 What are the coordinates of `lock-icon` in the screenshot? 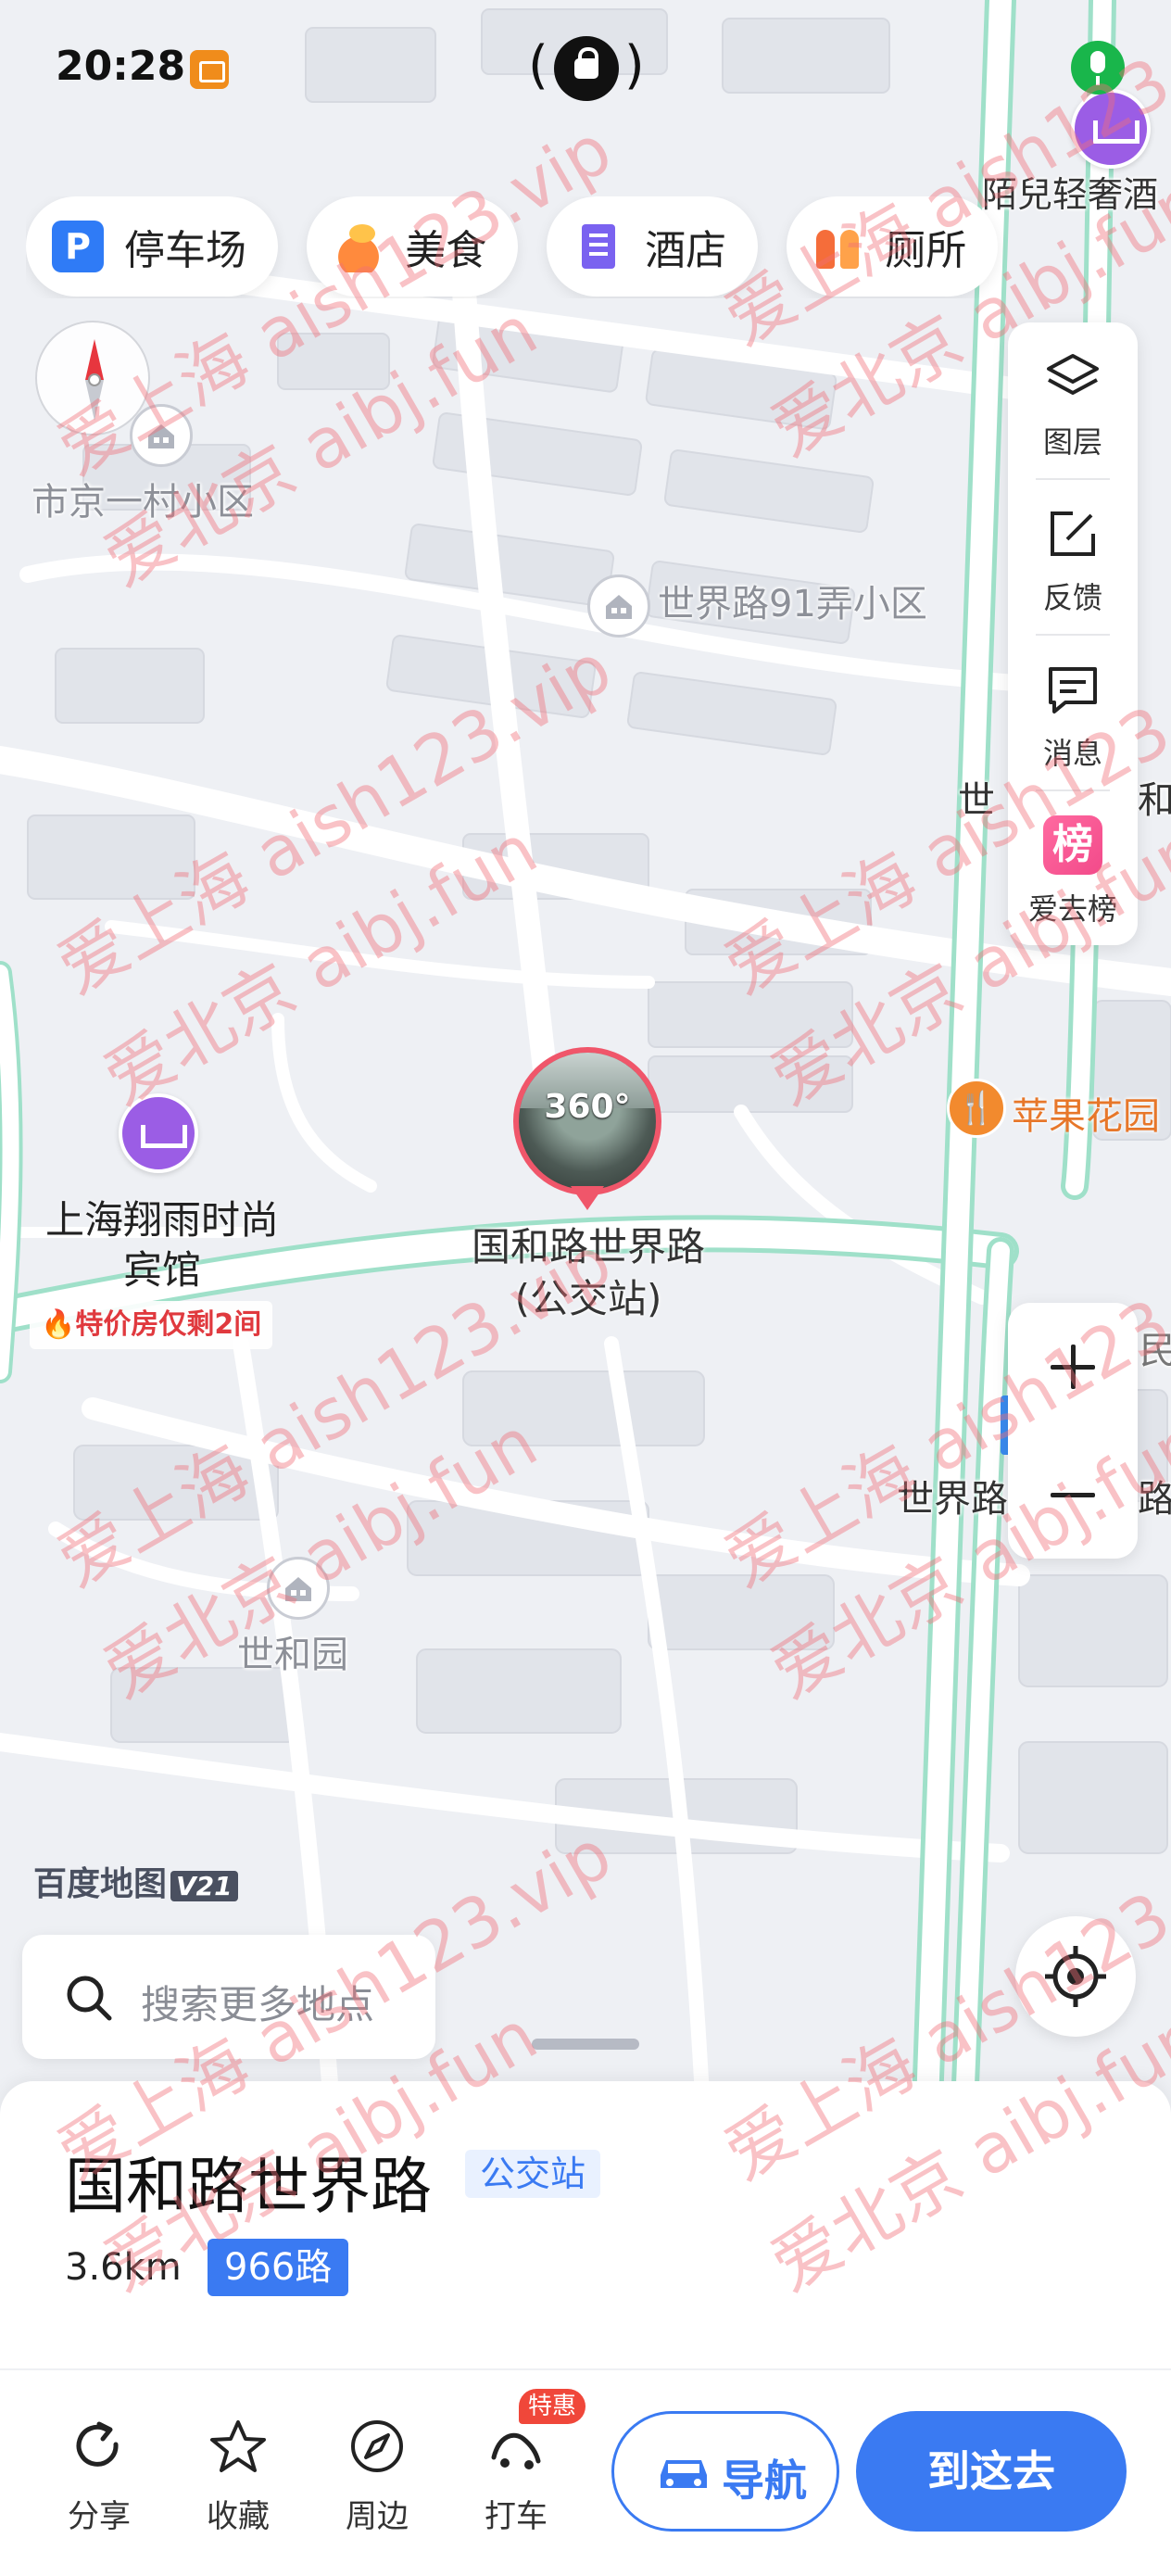 It's located at (586, 68).